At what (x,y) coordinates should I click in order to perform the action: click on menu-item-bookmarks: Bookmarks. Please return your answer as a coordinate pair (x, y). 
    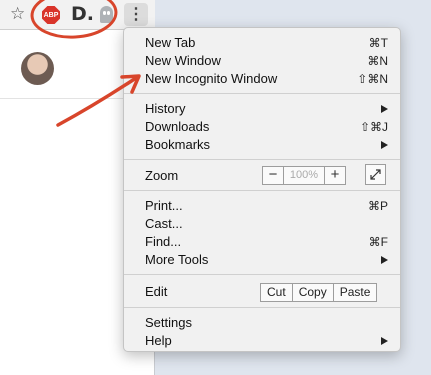
    Looking at the image, I should click on (262, 145).